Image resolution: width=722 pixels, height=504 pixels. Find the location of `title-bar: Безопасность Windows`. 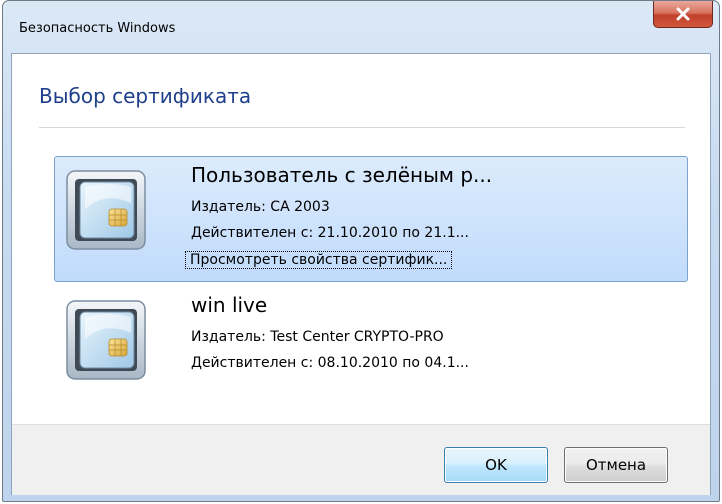

title-bar: Безопасность Windows is located at coordinates (361, 27).